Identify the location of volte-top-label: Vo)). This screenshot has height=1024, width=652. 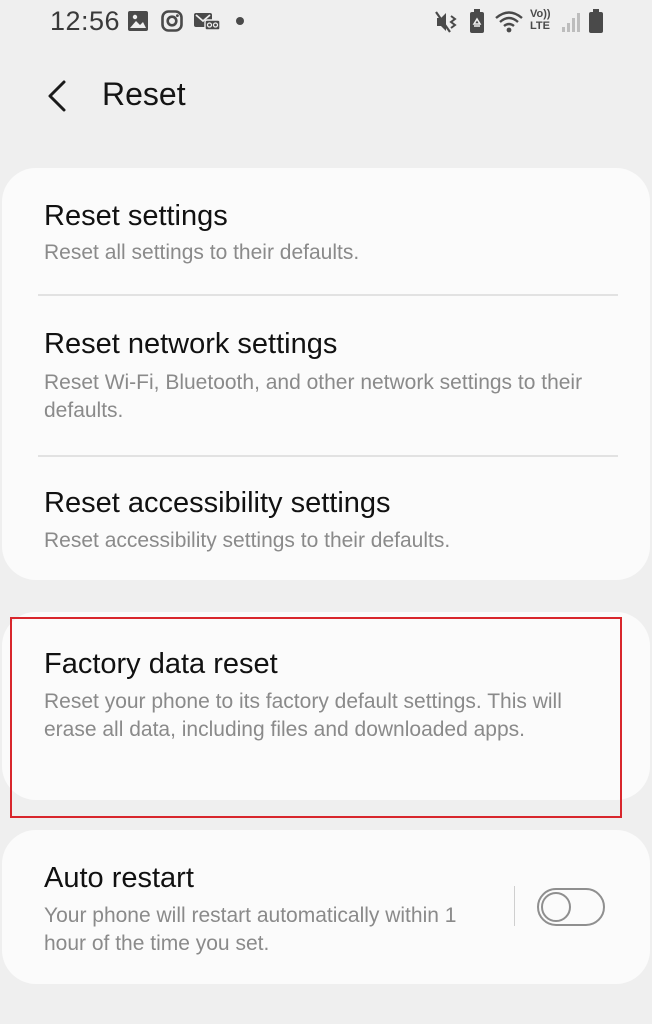
(540, 14).